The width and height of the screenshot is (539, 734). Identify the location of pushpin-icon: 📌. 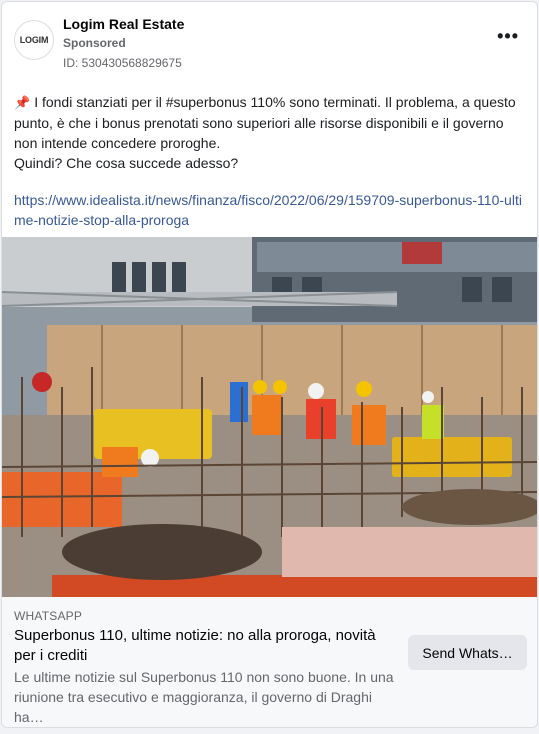
(22, 102).